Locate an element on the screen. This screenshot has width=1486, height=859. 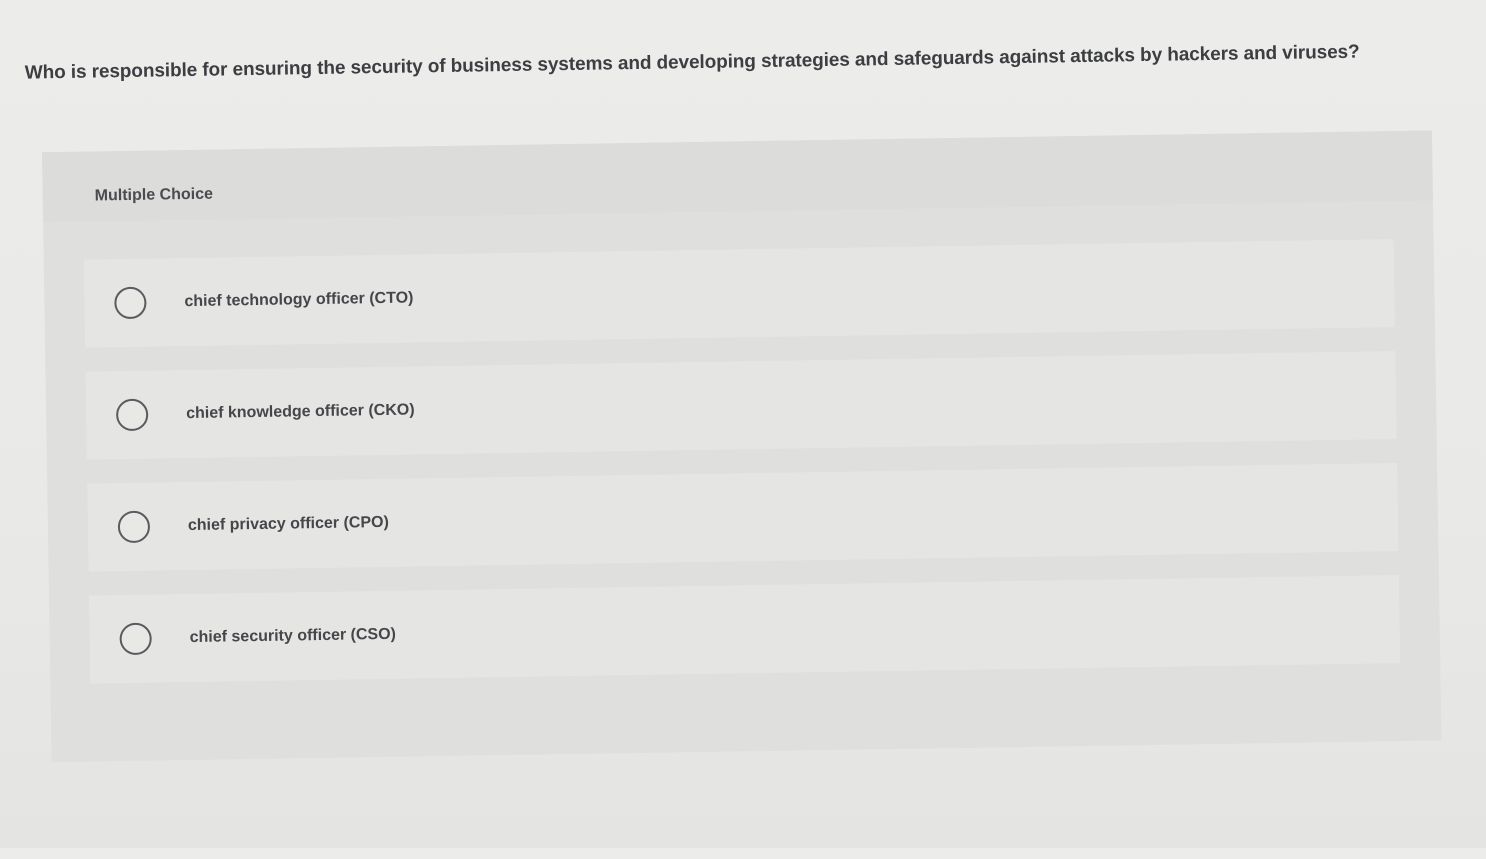
multiple-choice-label: Multiple Choice is located at coordinates (154, 195).